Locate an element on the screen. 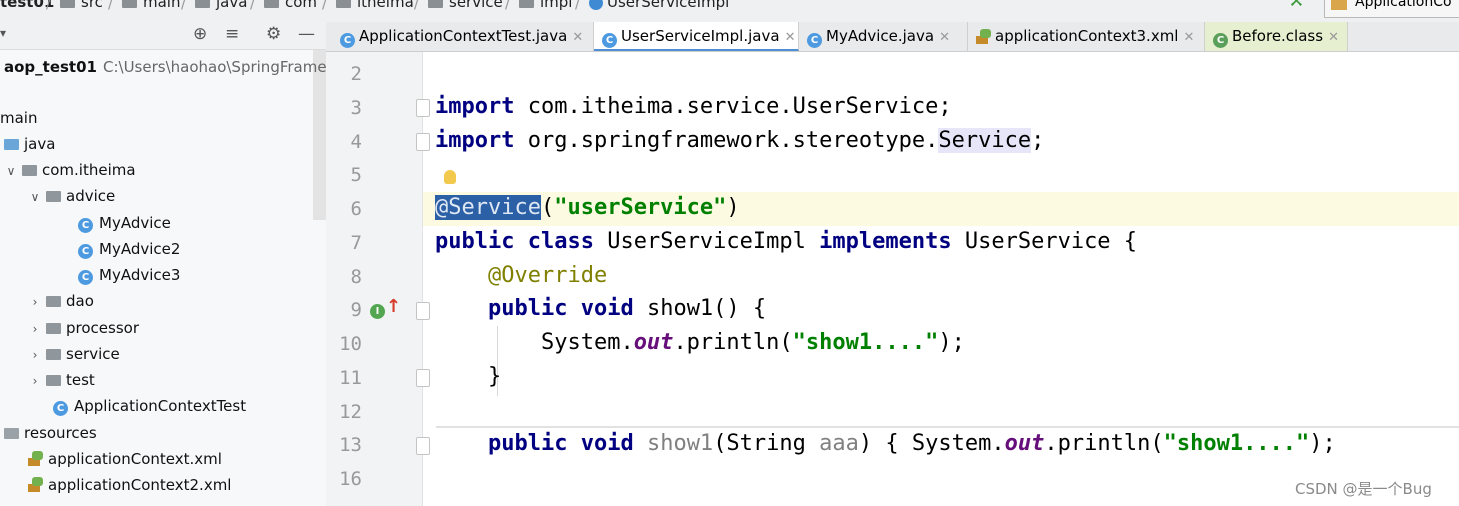  chevron-down-icon: ▾ is located at coordinates (3, 33).